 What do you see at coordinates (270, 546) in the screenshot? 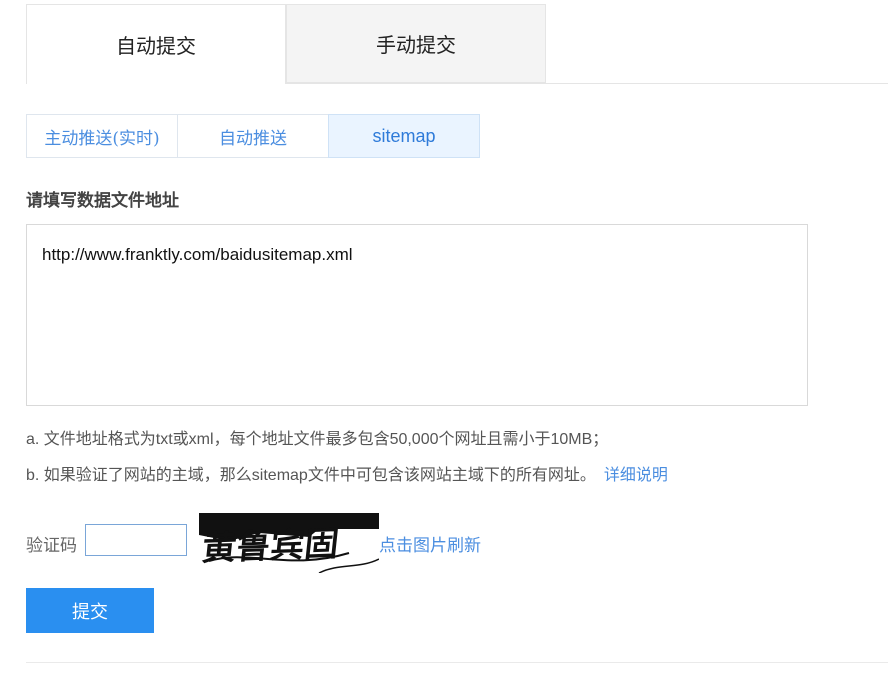
I see `captcha-text: 黄鲁宾固` at bounding box center [270, 546].